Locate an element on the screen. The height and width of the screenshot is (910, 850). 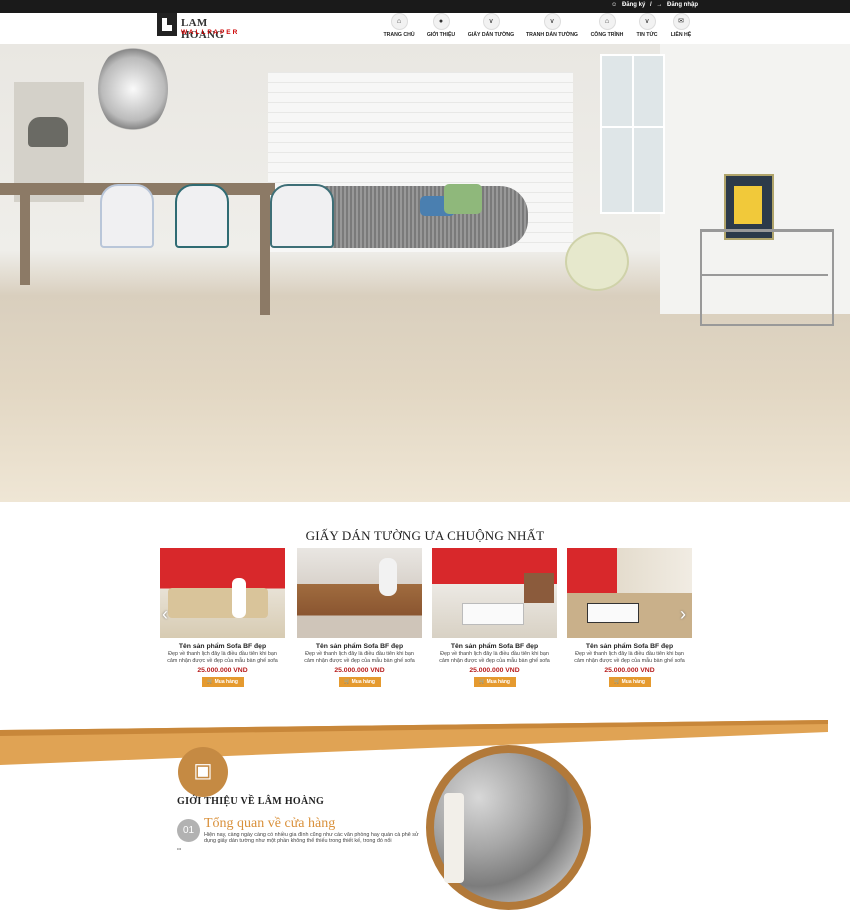
nav-projects: ⌂ CÔNG TRÌNH is located at coordinates (607, 25).